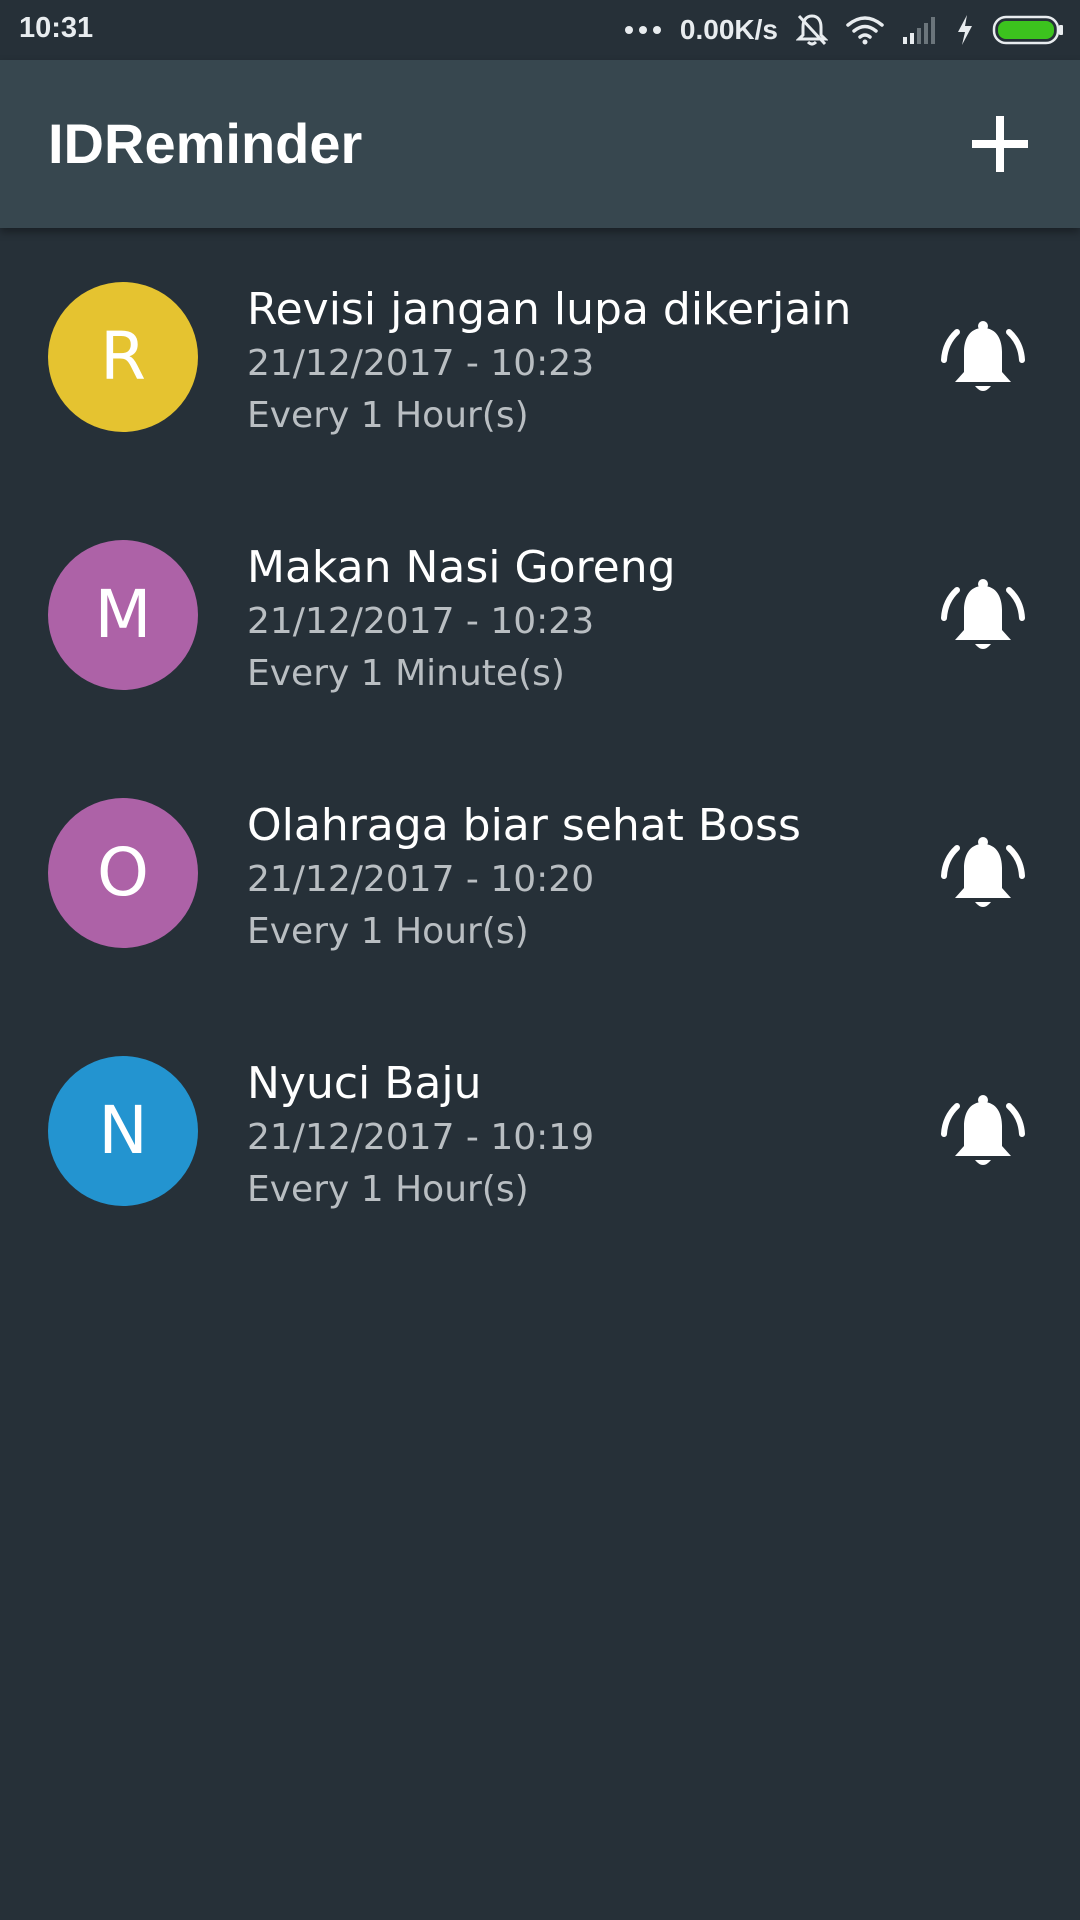  Describe the element at coordinates (643, 30) in the screenshot. I see `overflow-dots-icon` at that location.